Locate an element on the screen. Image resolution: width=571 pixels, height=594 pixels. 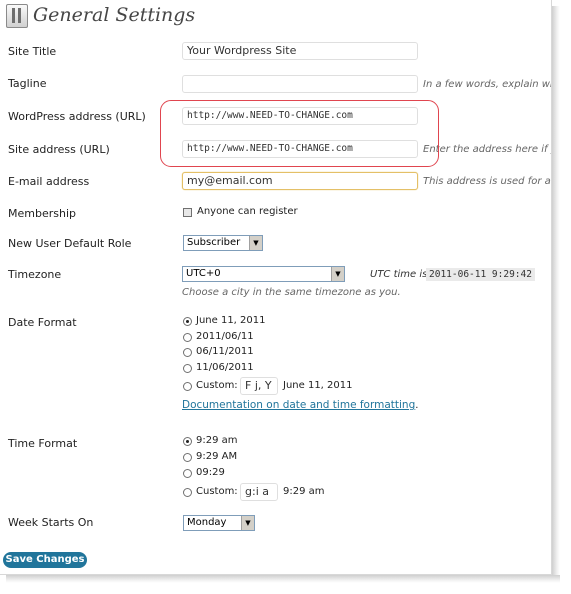
email-description: This address is used for adr is located at coordinates (487, 181).